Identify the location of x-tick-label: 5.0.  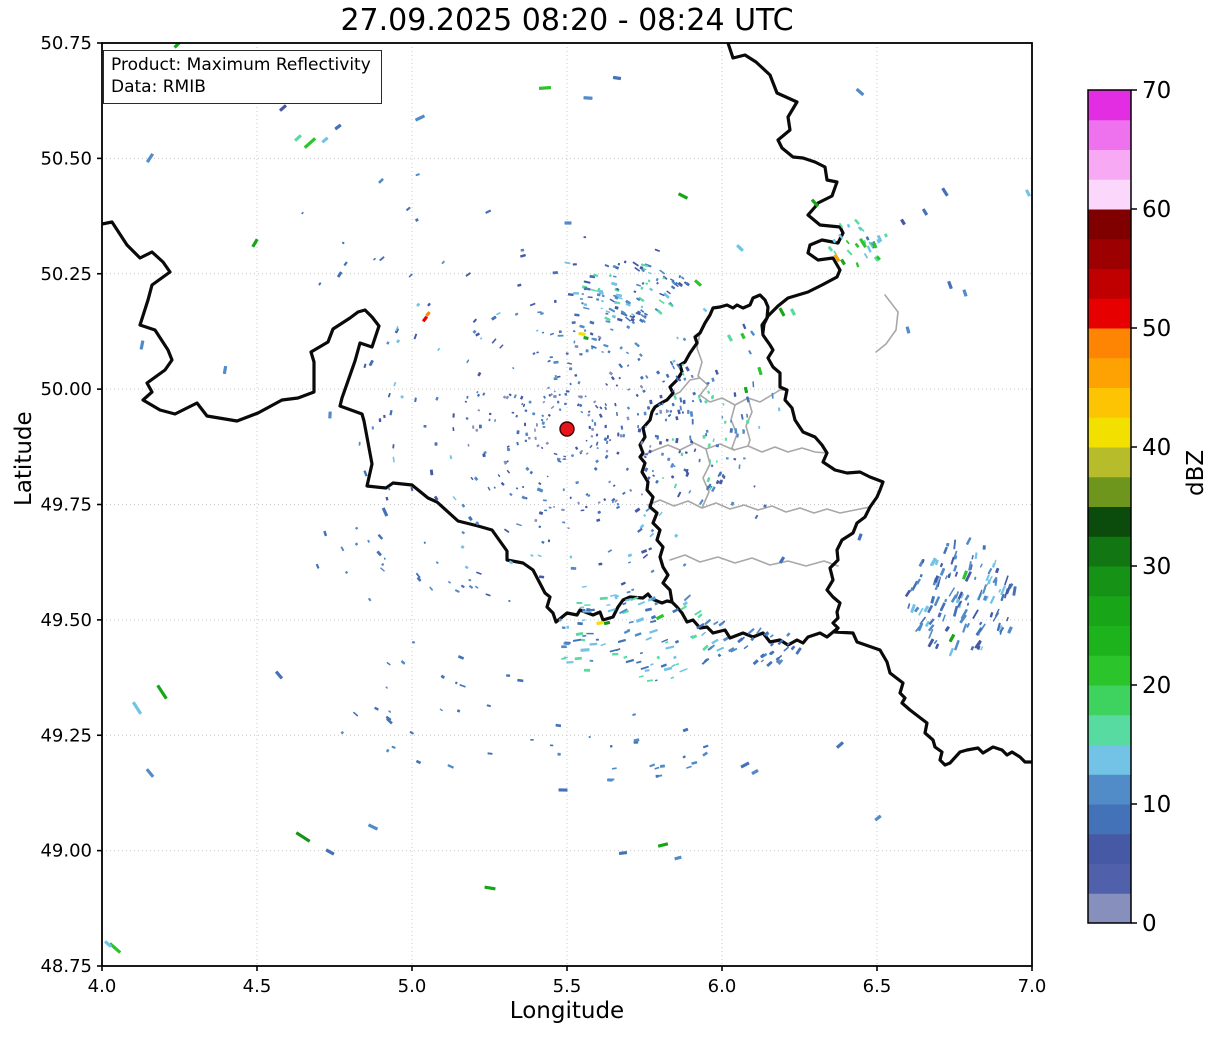
(412, 986).